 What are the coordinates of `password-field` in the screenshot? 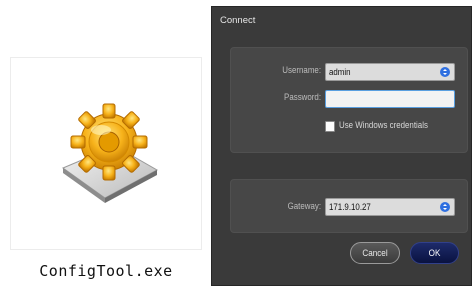 It's located at (390, 99).